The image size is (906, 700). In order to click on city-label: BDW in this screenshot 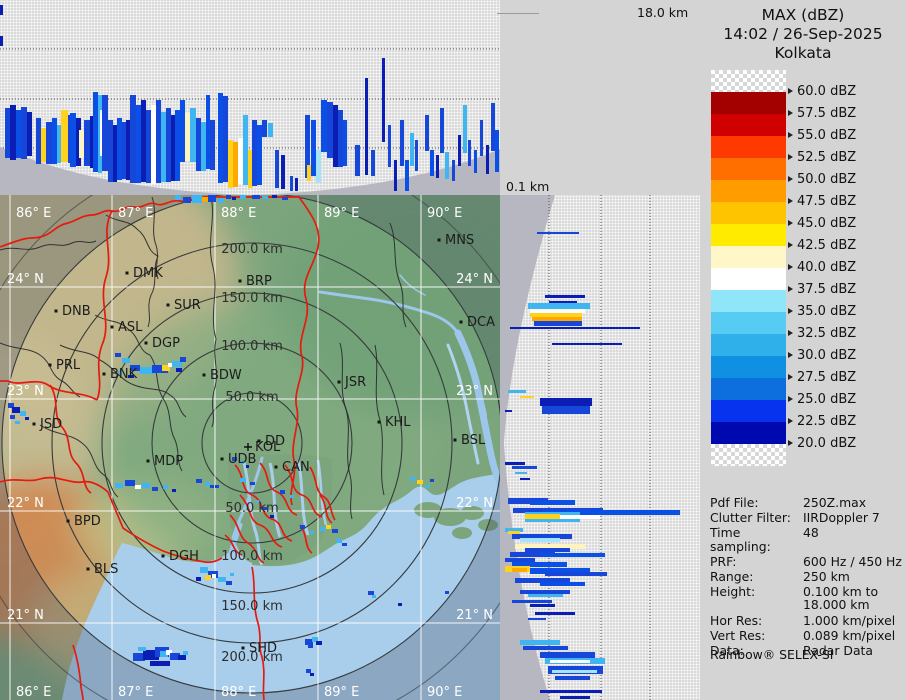, I will do `click(226, 375)`.